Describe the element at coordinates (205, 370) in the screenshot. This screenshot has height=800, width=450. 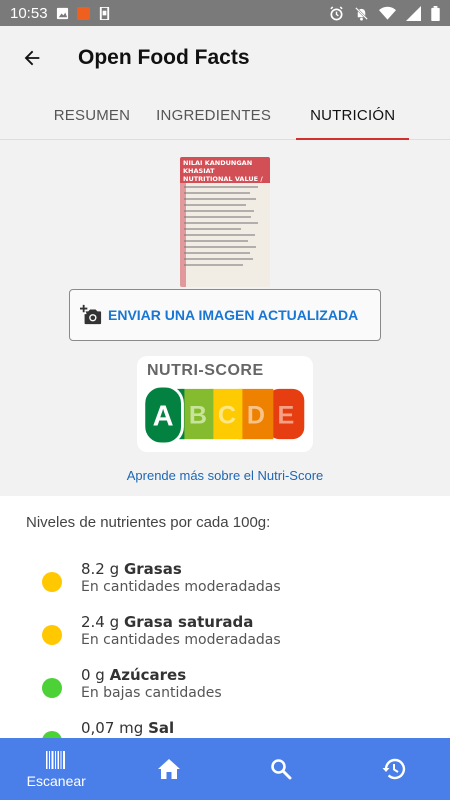
I see `nutri-score-title: NUTRI-SCORE` at that location.